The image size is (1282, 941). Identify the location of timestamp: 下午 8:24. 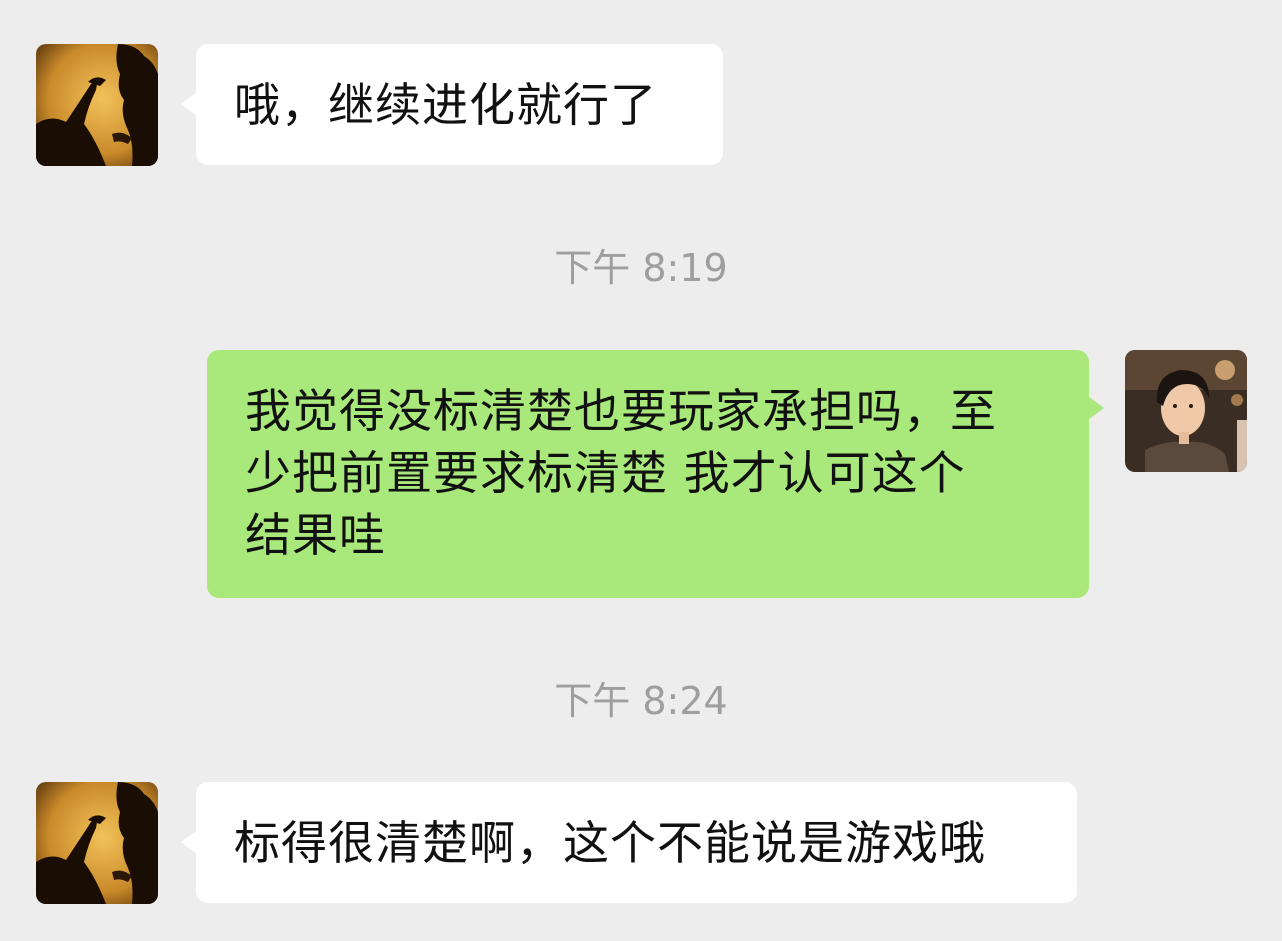
(641, 701).